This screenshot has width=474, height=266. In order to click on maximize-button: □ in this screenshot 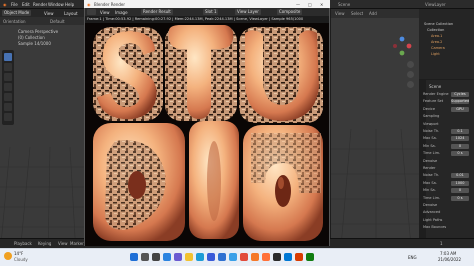, I will do `click(310, 4)`.